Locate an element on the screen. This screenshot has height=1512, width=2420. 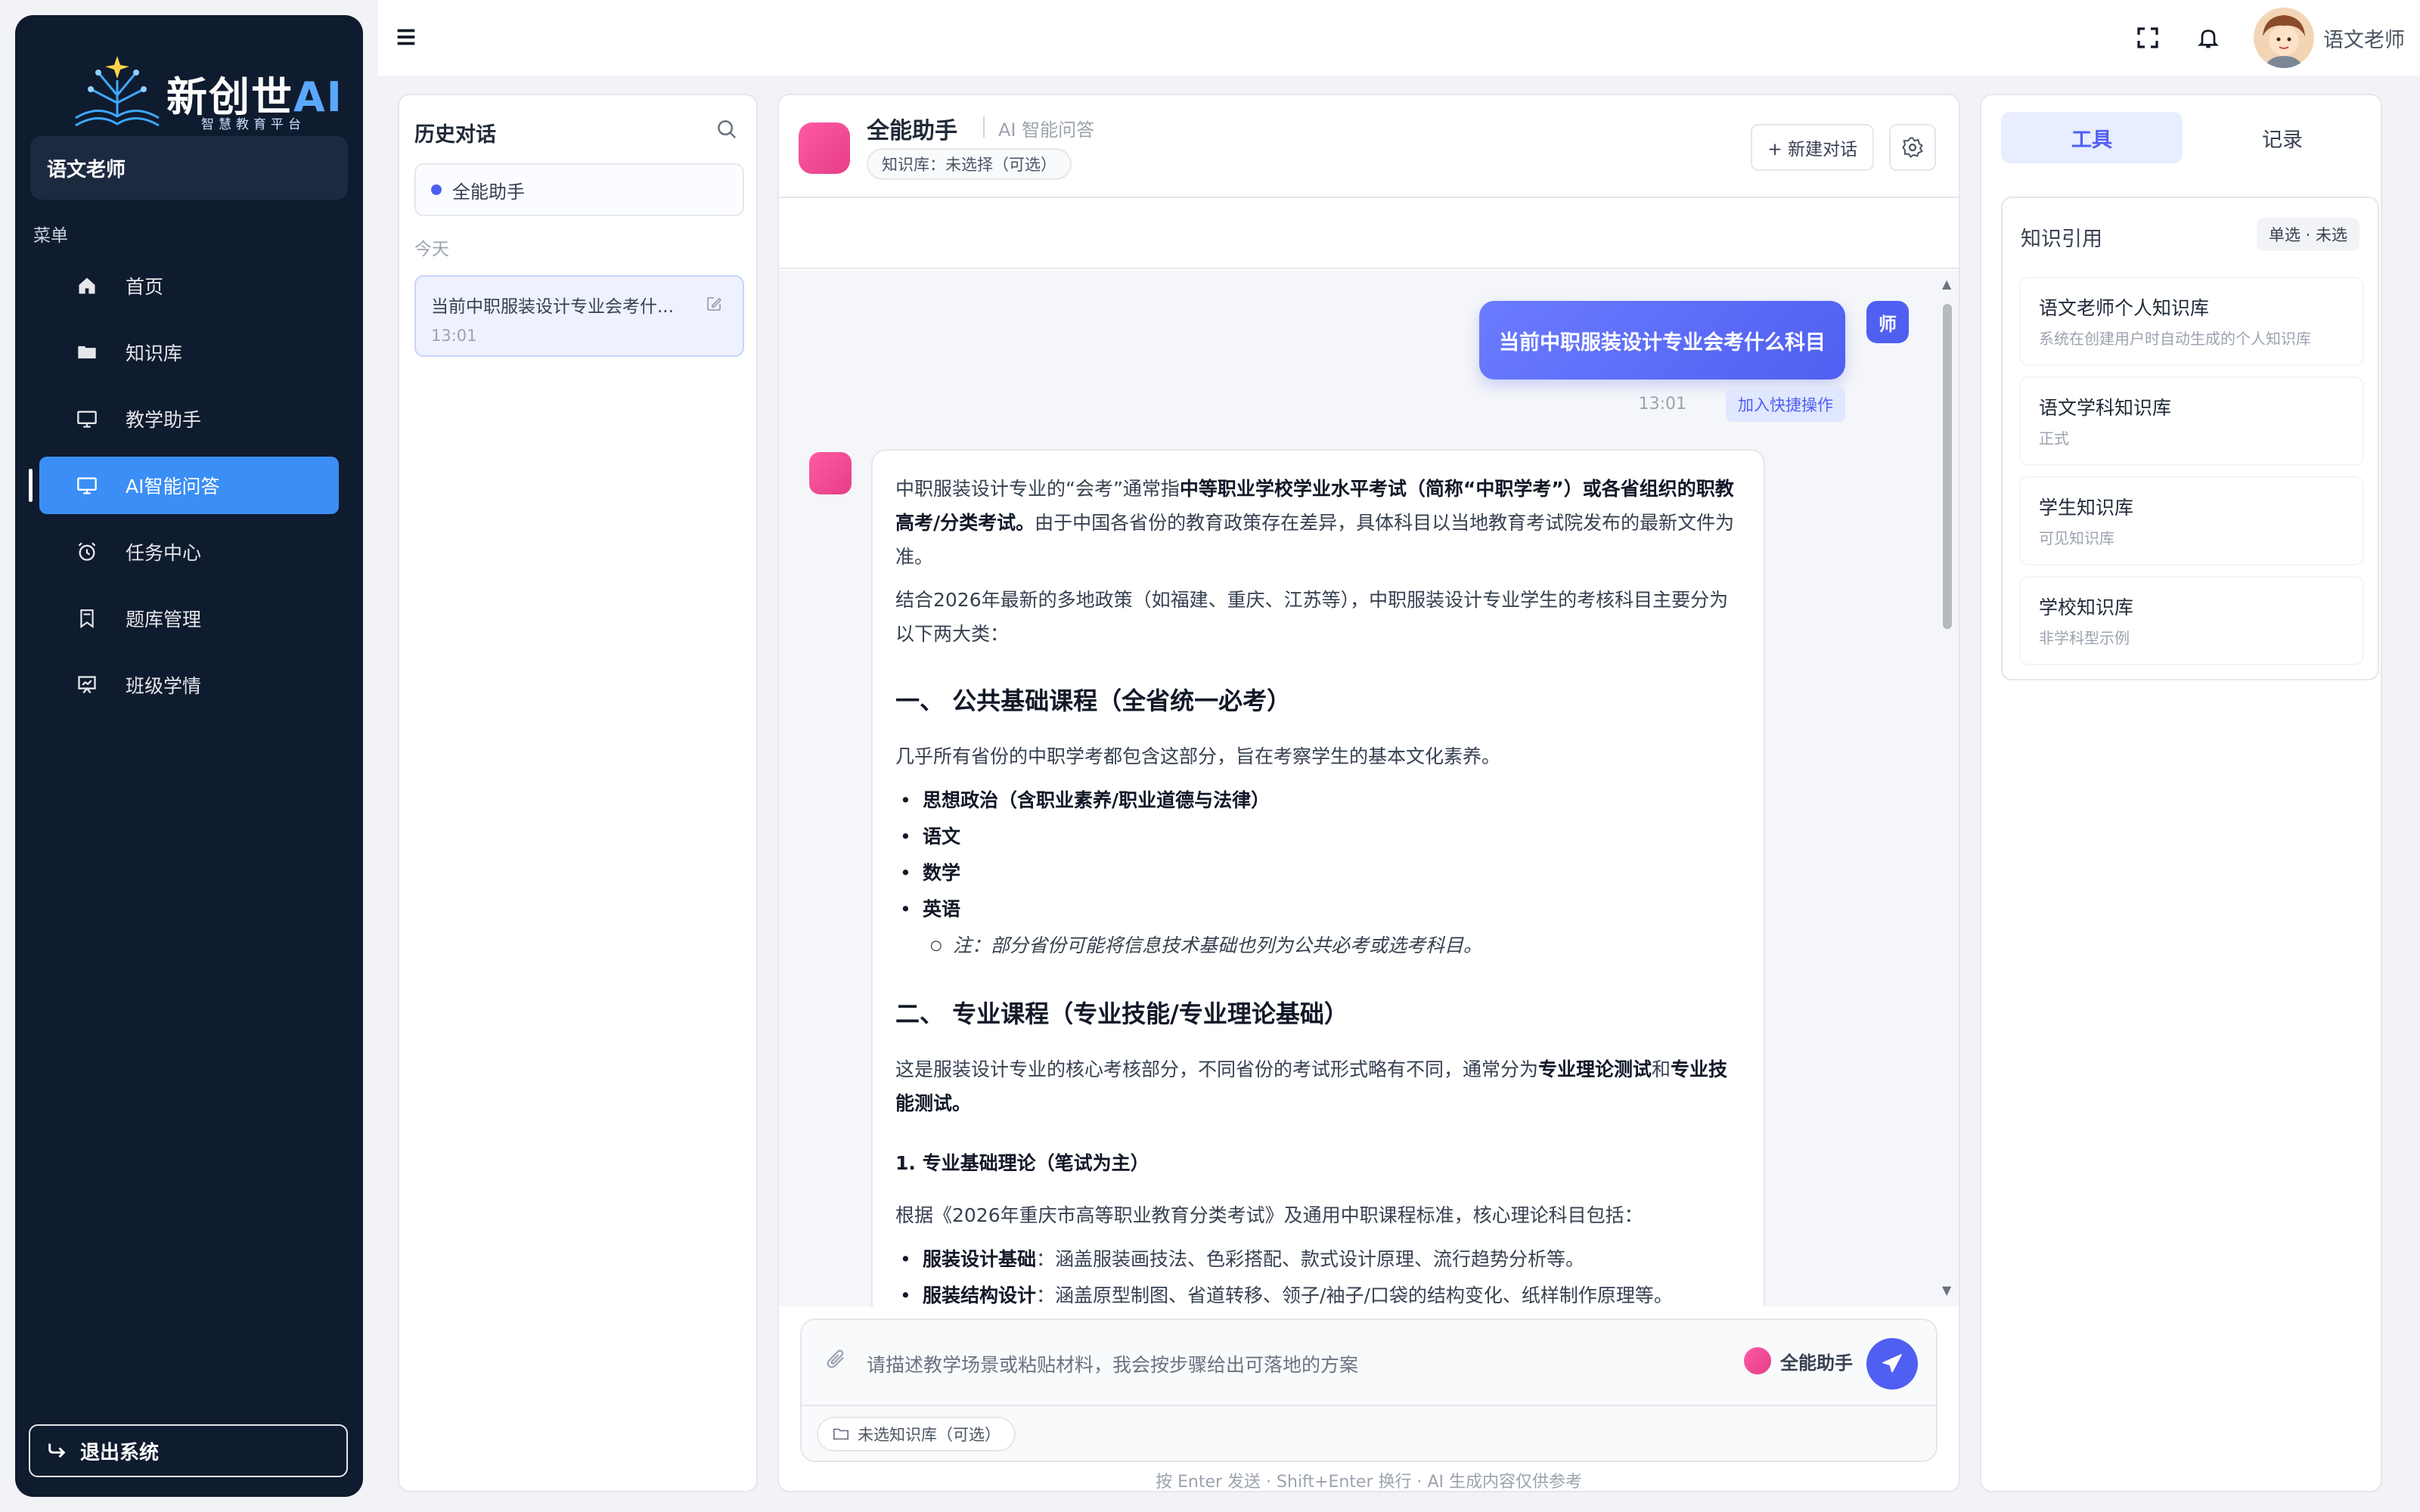
answer-heading: 一、 公共基础课程（全省统一必考） is located at coordinates (1093, 700).